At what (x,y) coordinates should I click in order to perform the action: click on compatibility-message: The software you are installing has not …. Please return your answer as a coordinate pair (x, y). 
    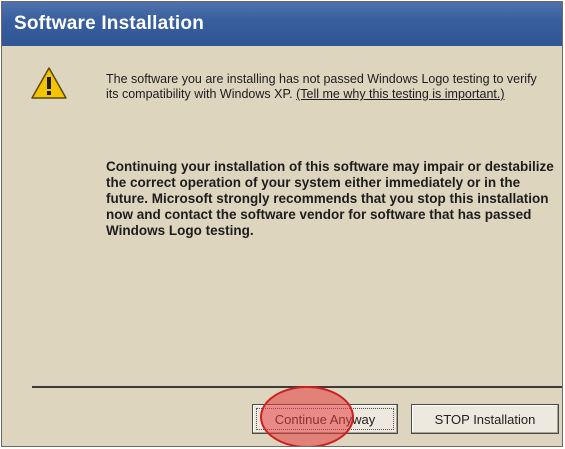
    Looking at the image, I should click on (326, 87).